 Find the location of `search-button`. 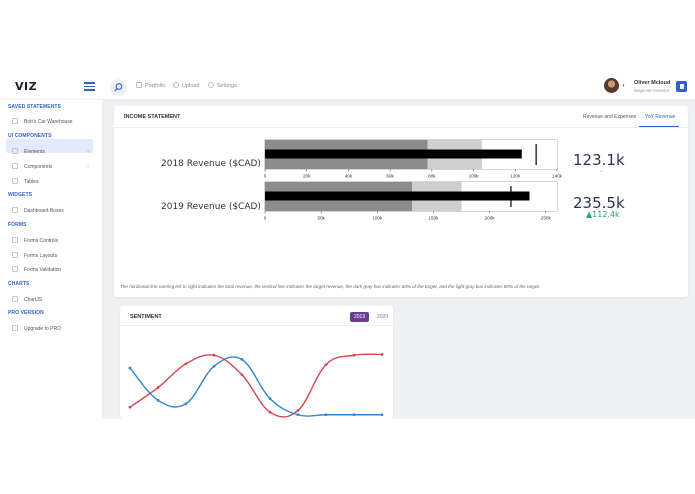

search-button is located at coordinates (118, 87).